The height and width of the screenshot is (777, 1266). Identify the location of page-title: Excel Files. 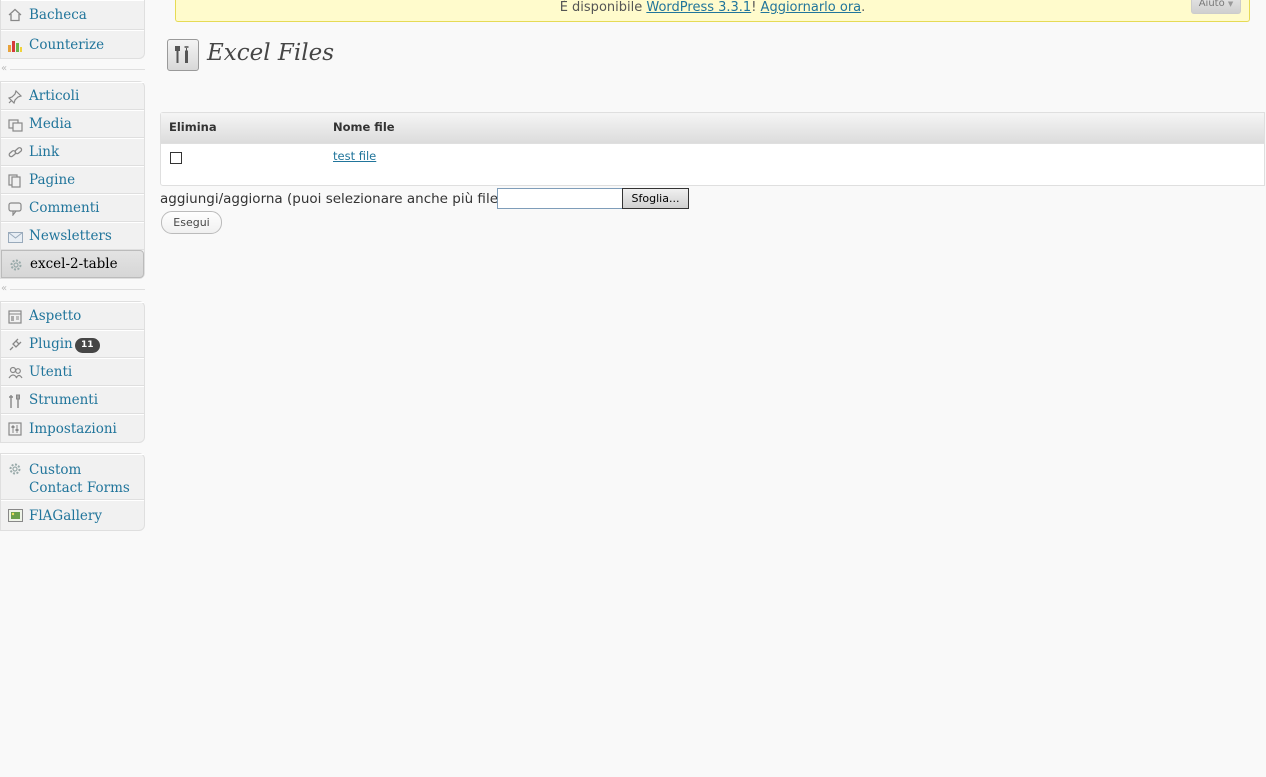
(271, 53).